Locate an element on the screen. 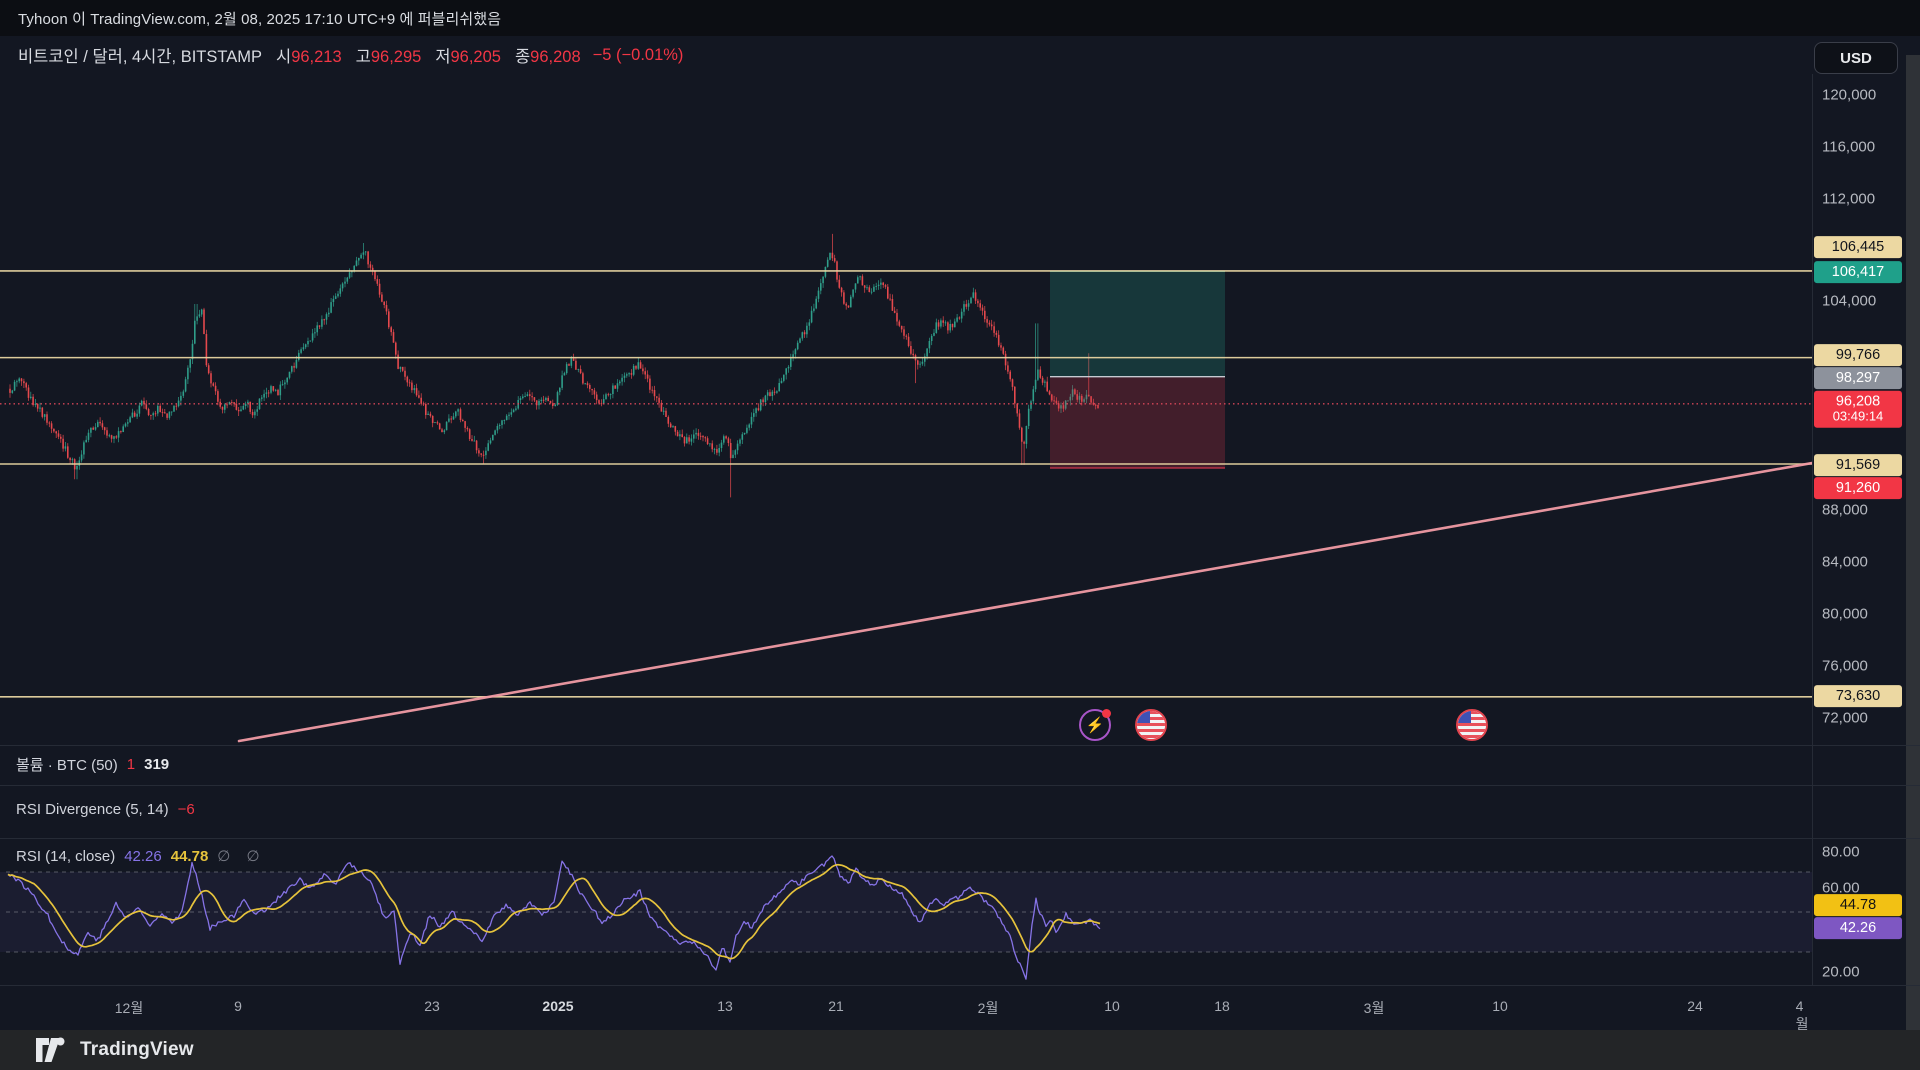 The image size is (1920, 1070). ohlc-row: 시96,213 고96,295 저96,205 종96,208 is located at coordinates (421, 55).